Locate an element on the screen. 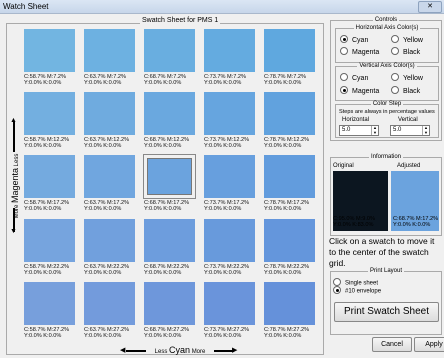  v-radio-cyan: Cyan is located at coordinates (354, 77).